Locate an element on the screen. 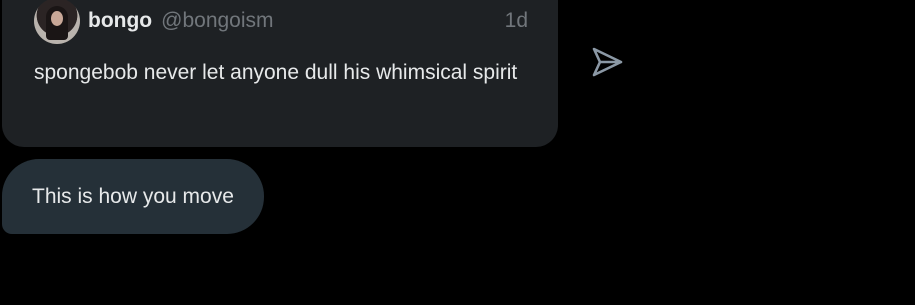  post-timestamp: 1d is located at coordinates (516, 20).